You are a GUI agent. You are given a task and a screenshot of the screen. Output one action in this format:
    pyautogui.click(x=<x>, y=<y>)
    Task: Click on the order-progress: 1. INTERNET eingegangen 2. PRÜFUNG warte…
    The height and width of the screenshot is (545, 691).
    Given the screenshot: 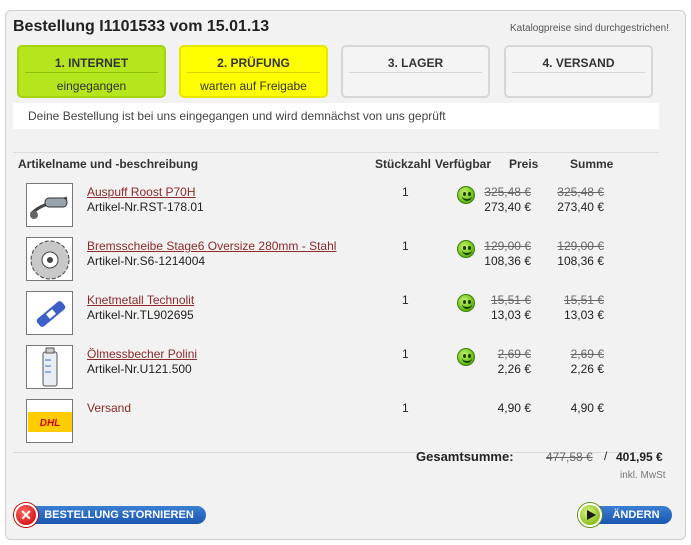 What is the action you would take?
    pyautogui.click(x=338, y=72)
    